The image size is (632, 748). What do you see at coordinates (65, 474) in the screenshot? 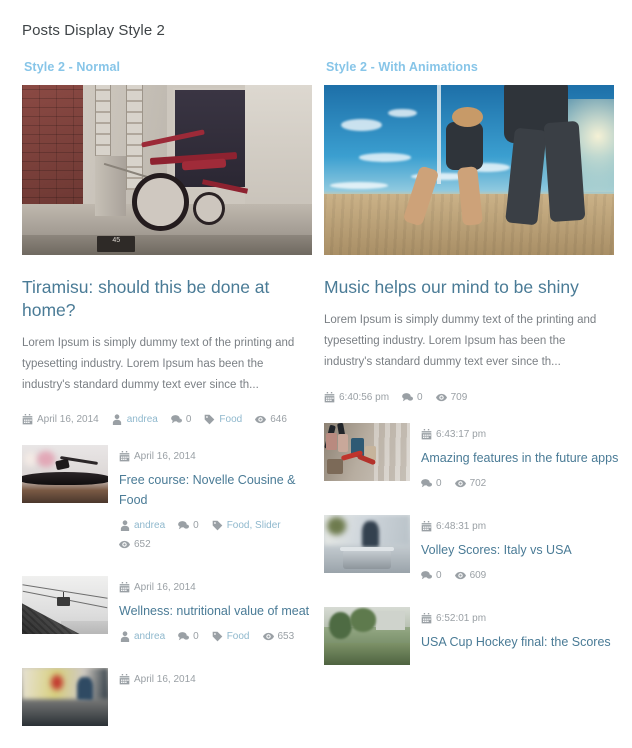
I see `thumbnail-turntable` at bounding box center [65, 474].